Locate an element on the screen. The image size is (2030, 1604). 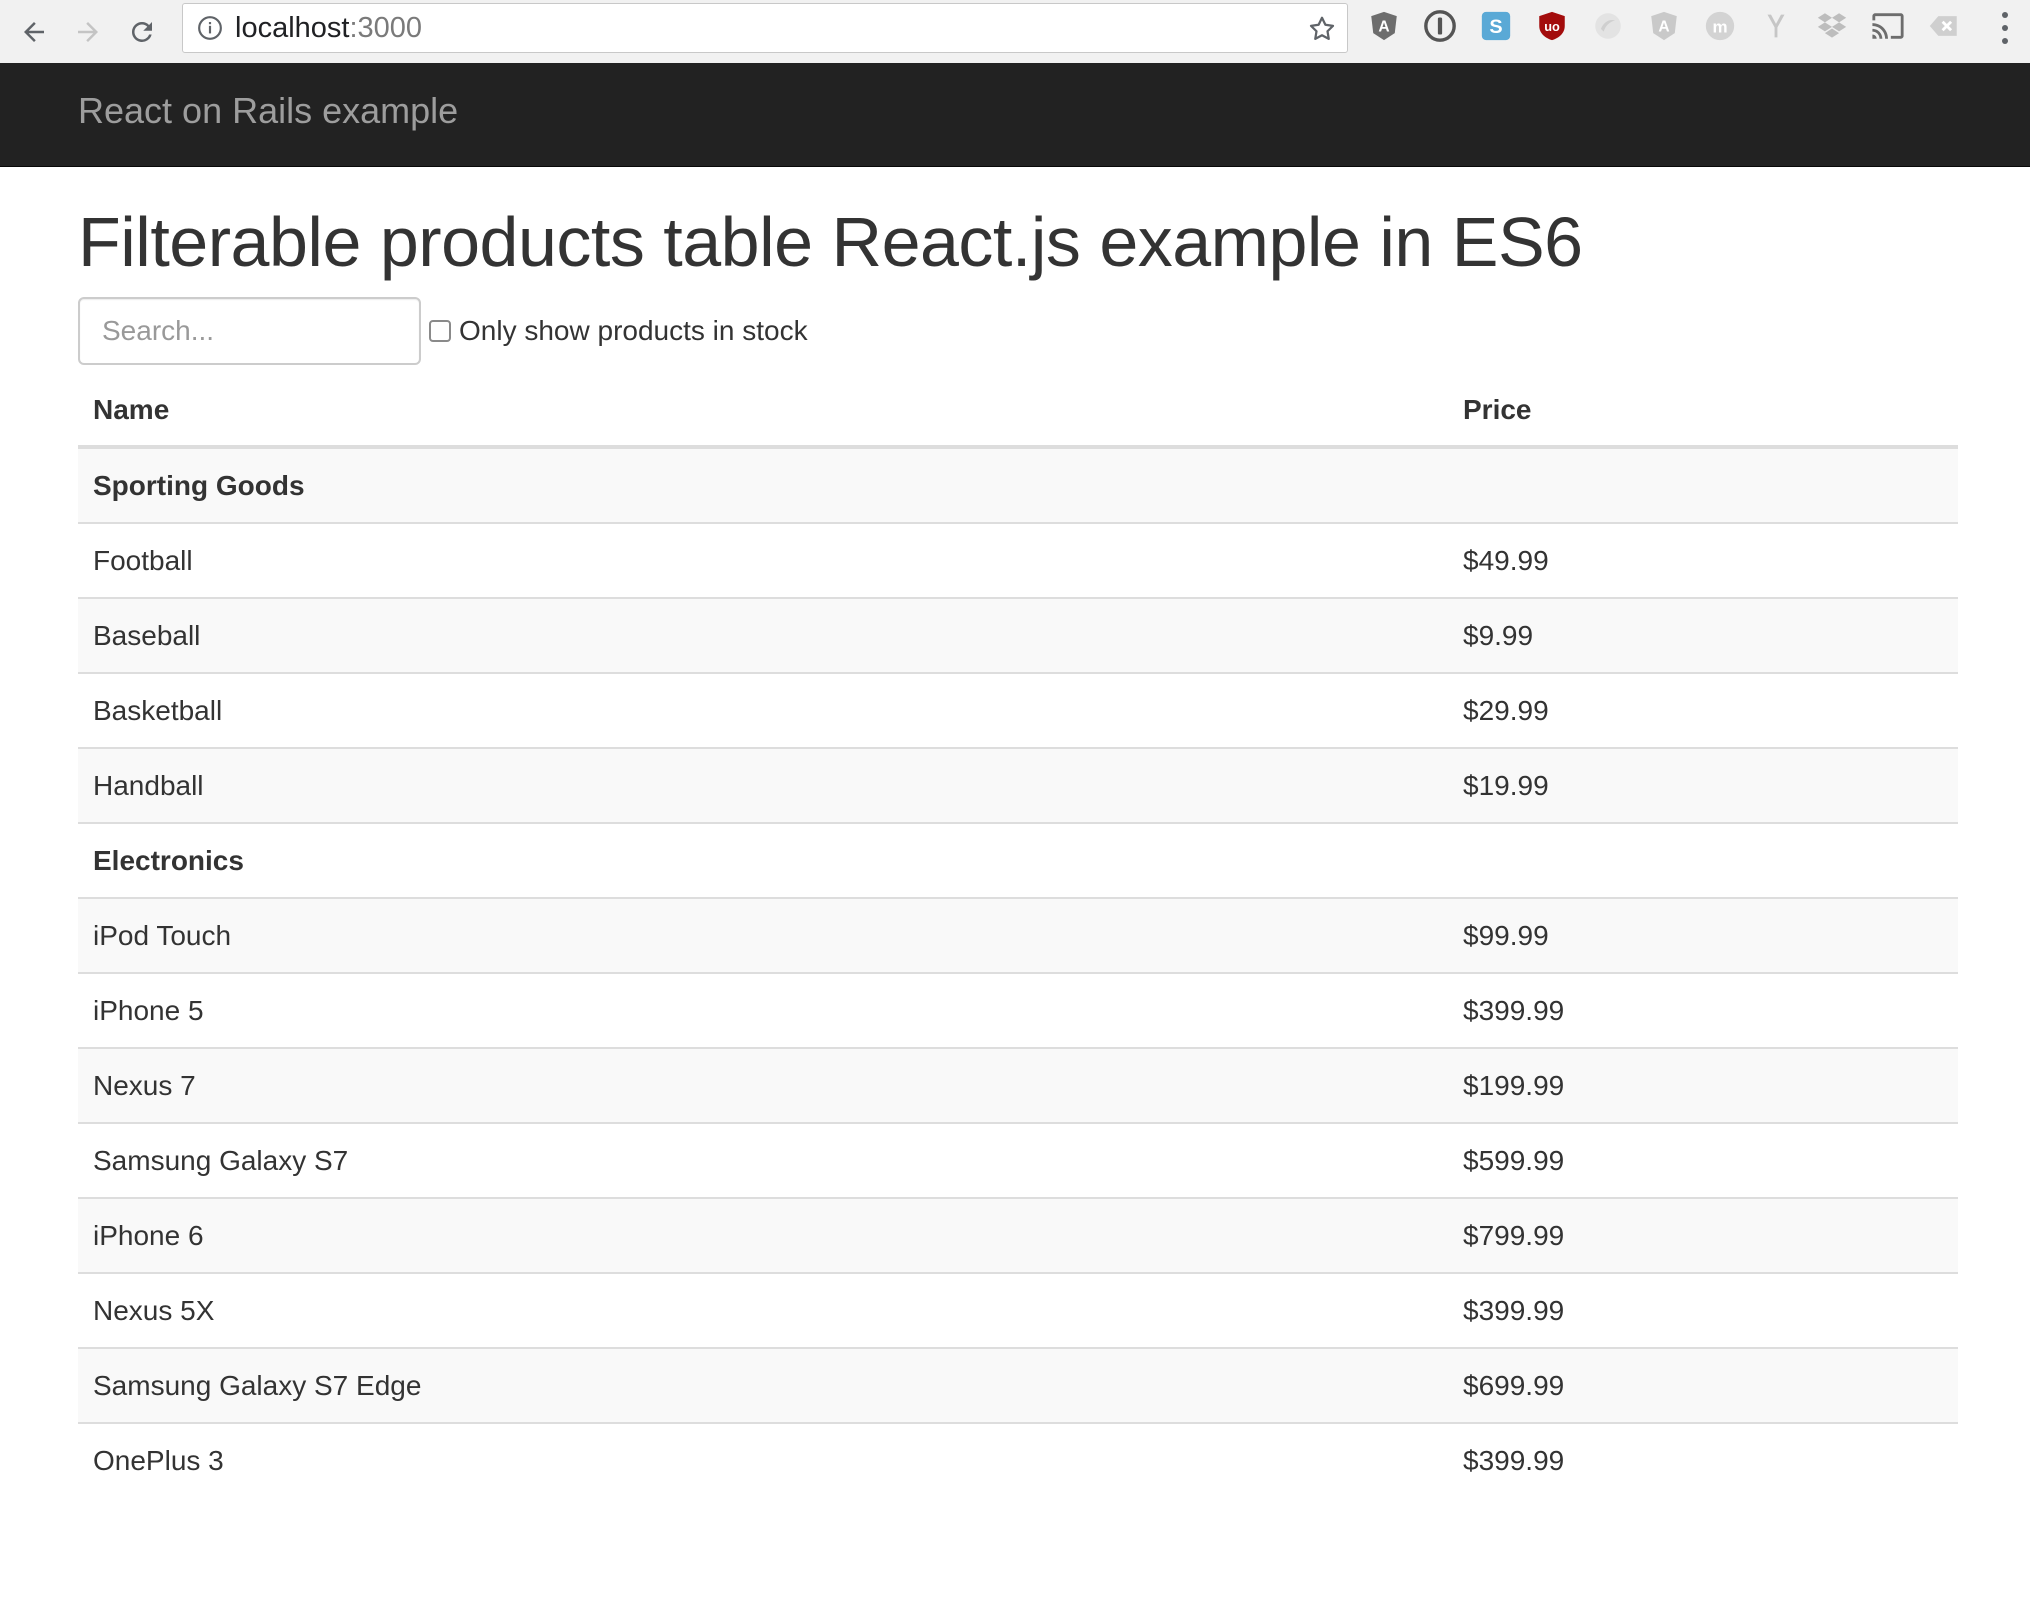
product-row: Nexus 5X $399.99 is located at coordinates (1018, 1310).